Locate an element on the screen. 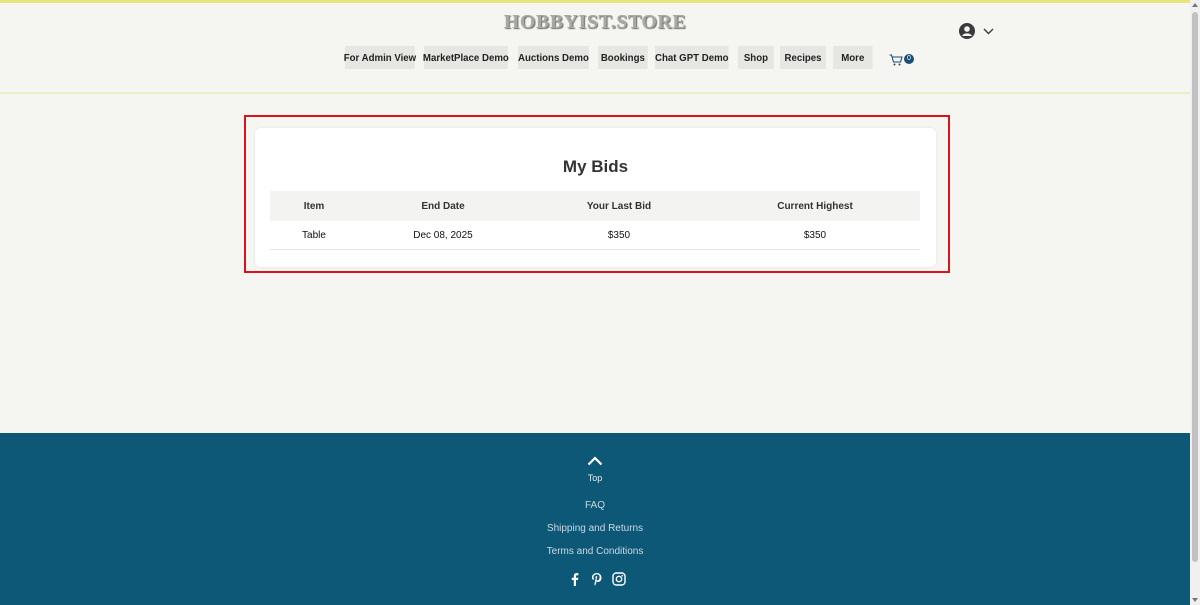 The width and height of the screenshot is (1200, 605). vertical-scrollbar is located at coordinates (1195, 302).